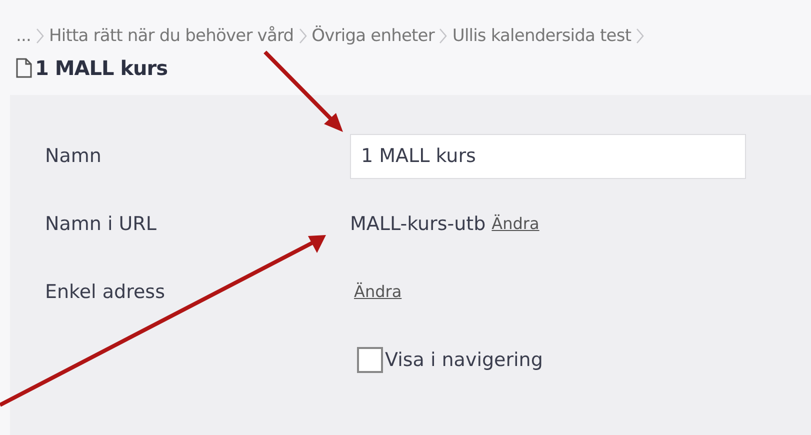 The image size is (811, 435). What do you see at coordinates (101, 224) in the screenshot?
I see `field-label: Namn i URL` at bounding box center [101, 224].